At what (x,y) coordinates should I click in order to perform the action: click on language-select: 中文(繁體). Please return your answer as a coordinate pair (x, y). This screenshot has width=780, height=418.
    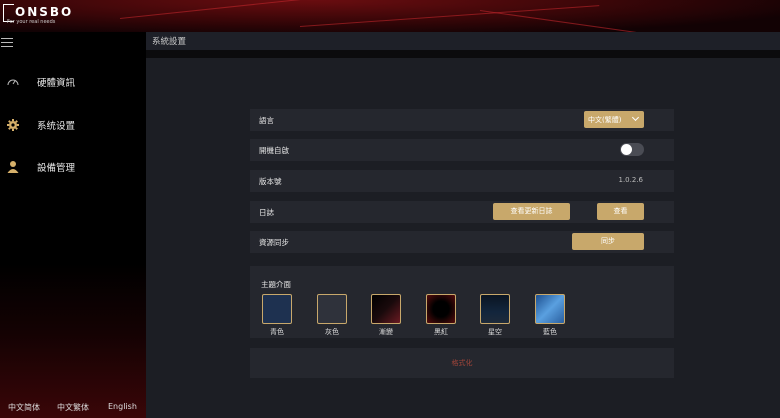
    Looking at the image, I should click on (614, 119).